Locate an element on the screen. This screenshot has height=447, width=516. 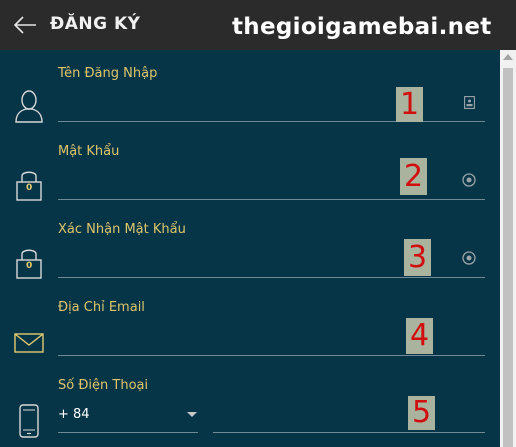
page-title: ĐĂNG KÝ is located at coordinates (95, 24).